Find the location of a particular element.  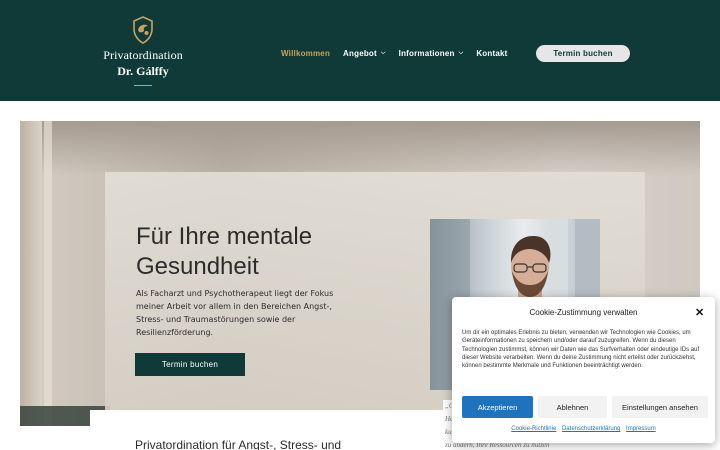

logo-text-primary: Privatordination is located at coordinates (143, 55).